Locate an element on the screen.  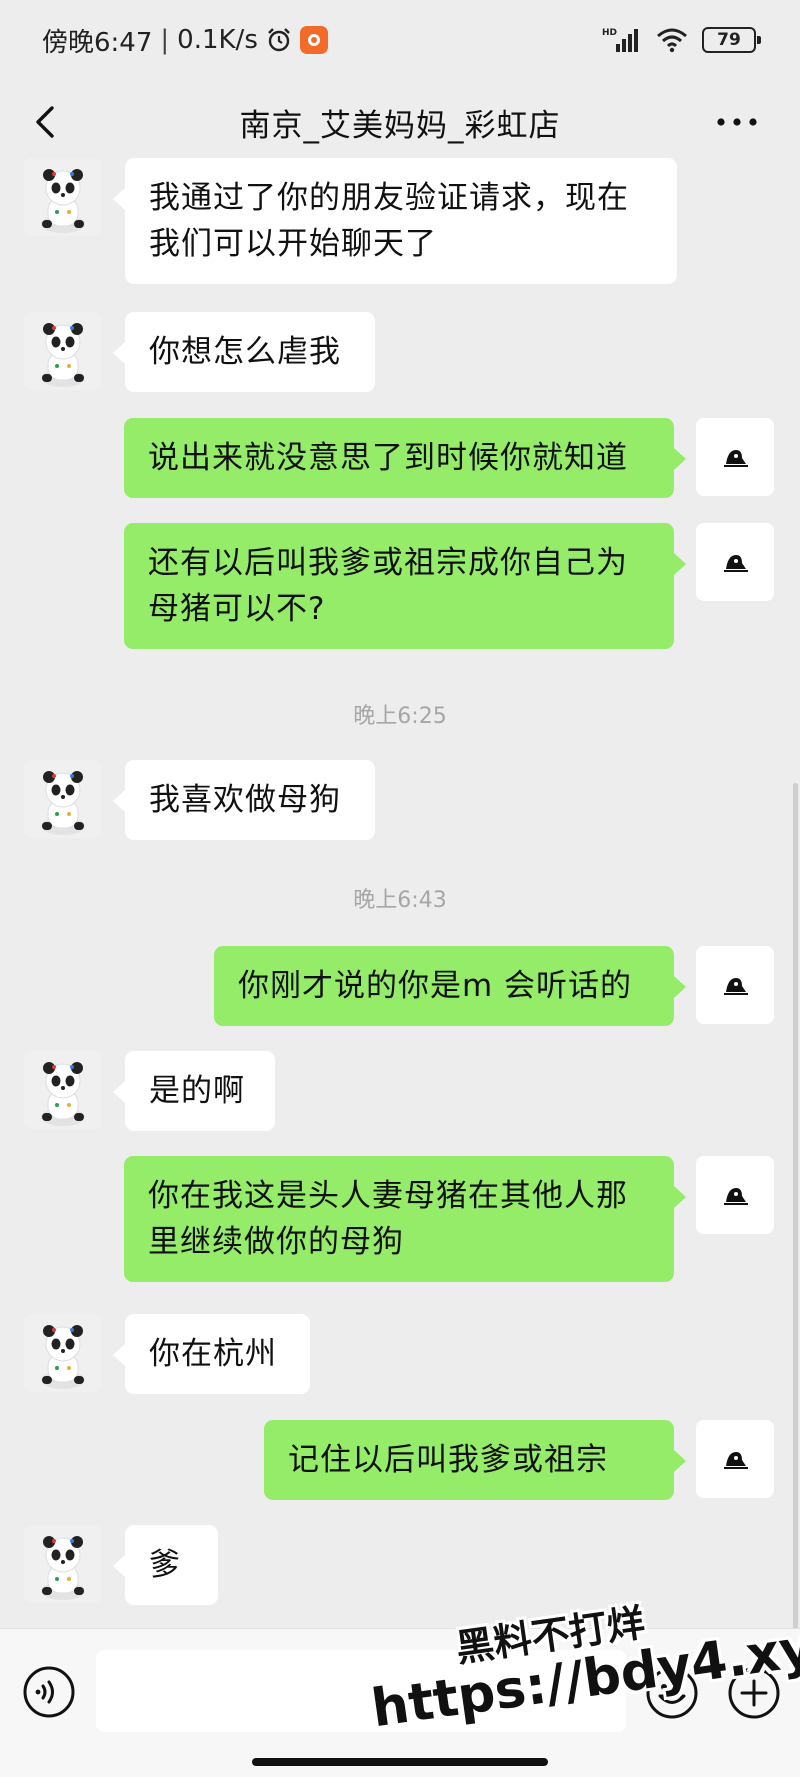
message-bubble: 我通过了你的朋友验证请求，现在我们可以开始聊天了 is located at coordinates (395, 221).